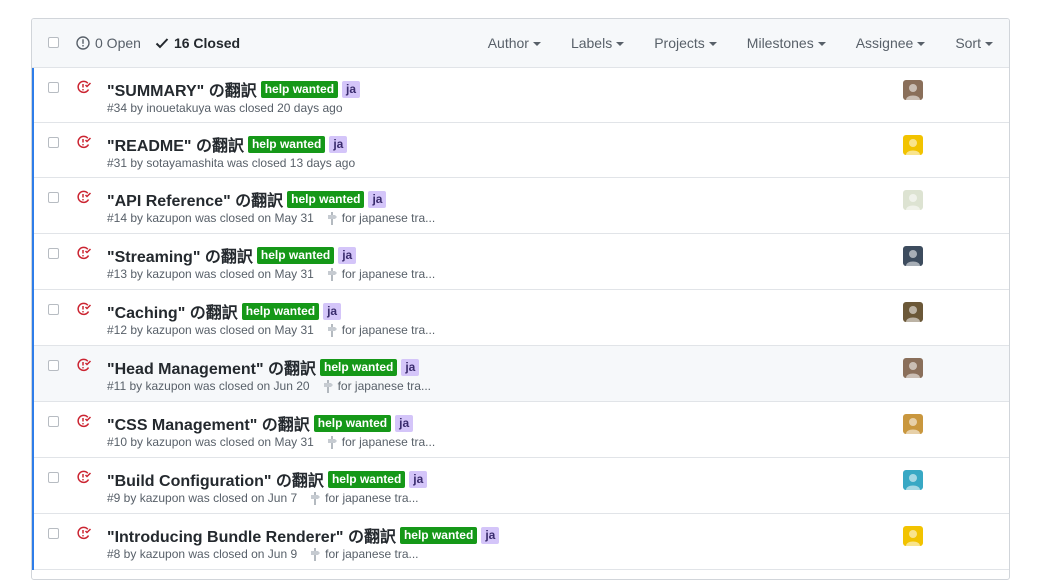  Describe the element at coordinates (195, 199) in the screenshot. I see `issue-title-link: "API Reference" の翻訳` at that location.